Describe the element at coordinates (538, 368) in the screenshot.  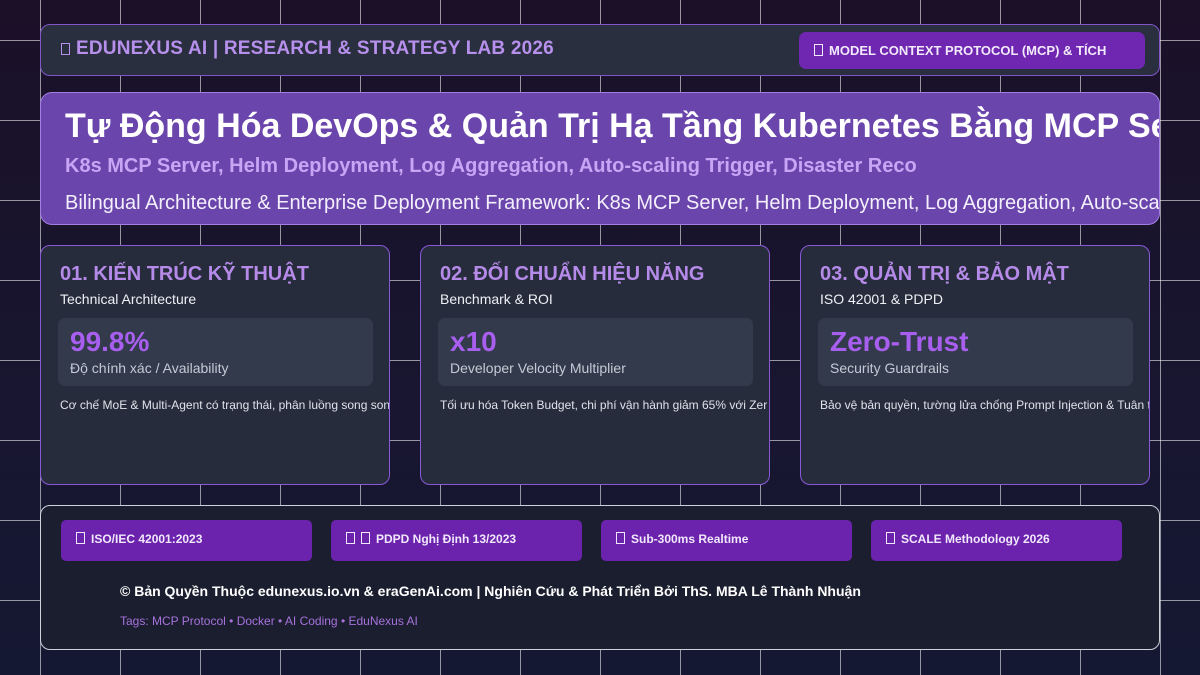
I see `metric-label: Developer Velocity Multiplier` at that location.